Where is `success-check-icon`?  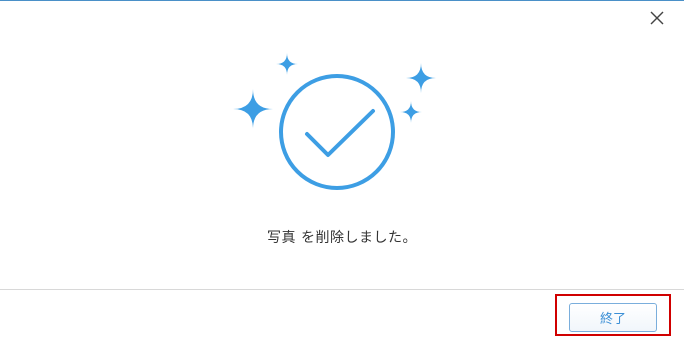 success-check-icon is located at coordinates (337, 132).